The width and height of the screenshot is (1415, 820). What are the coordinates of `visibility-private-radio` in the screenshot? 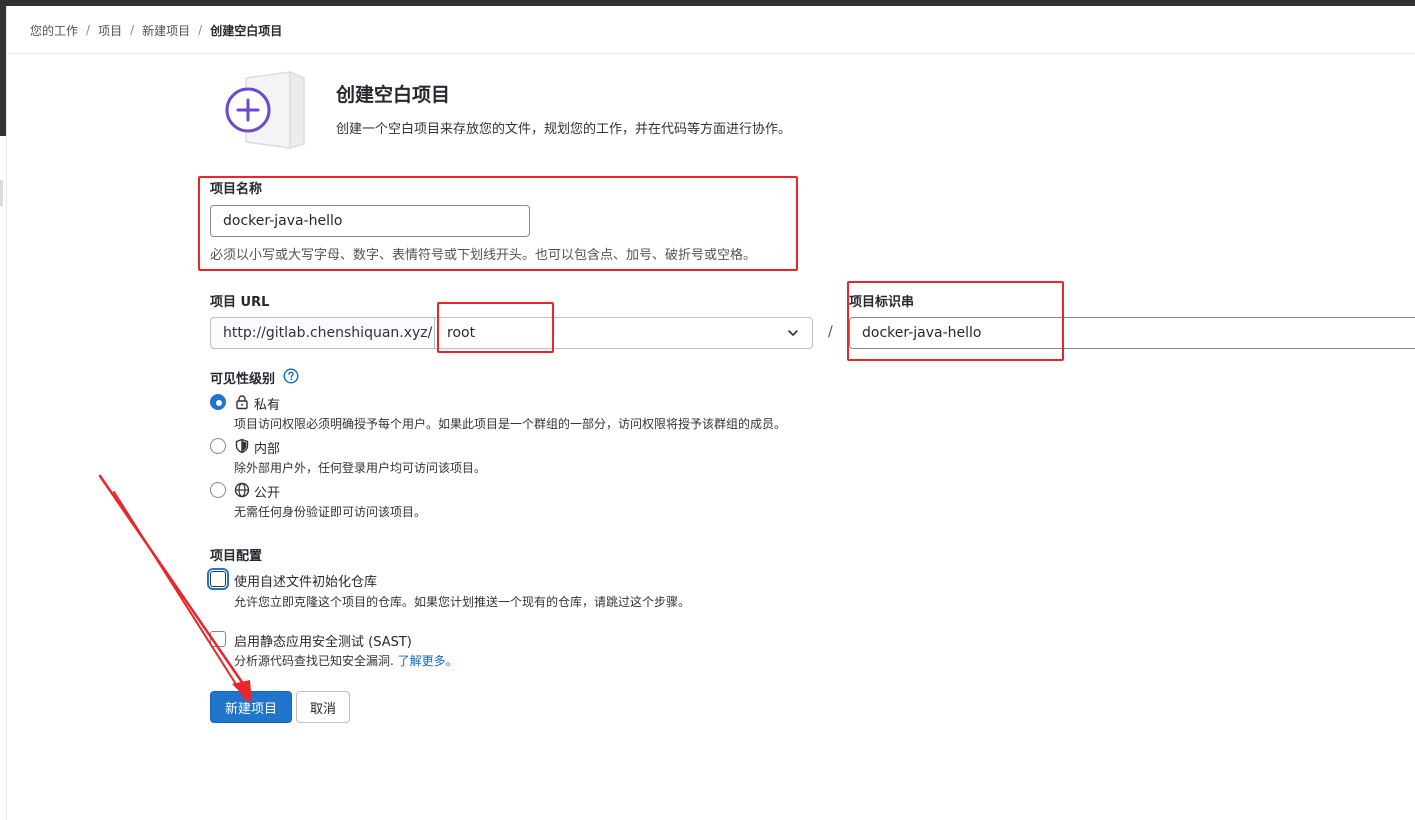 It's located at (218, 402).